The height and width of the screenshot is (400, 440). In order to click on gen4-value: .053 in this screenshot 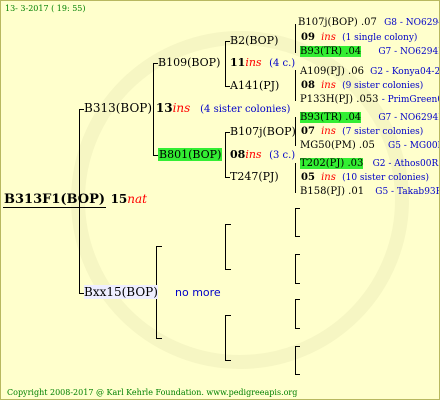, I will do `click(367, 99)`.